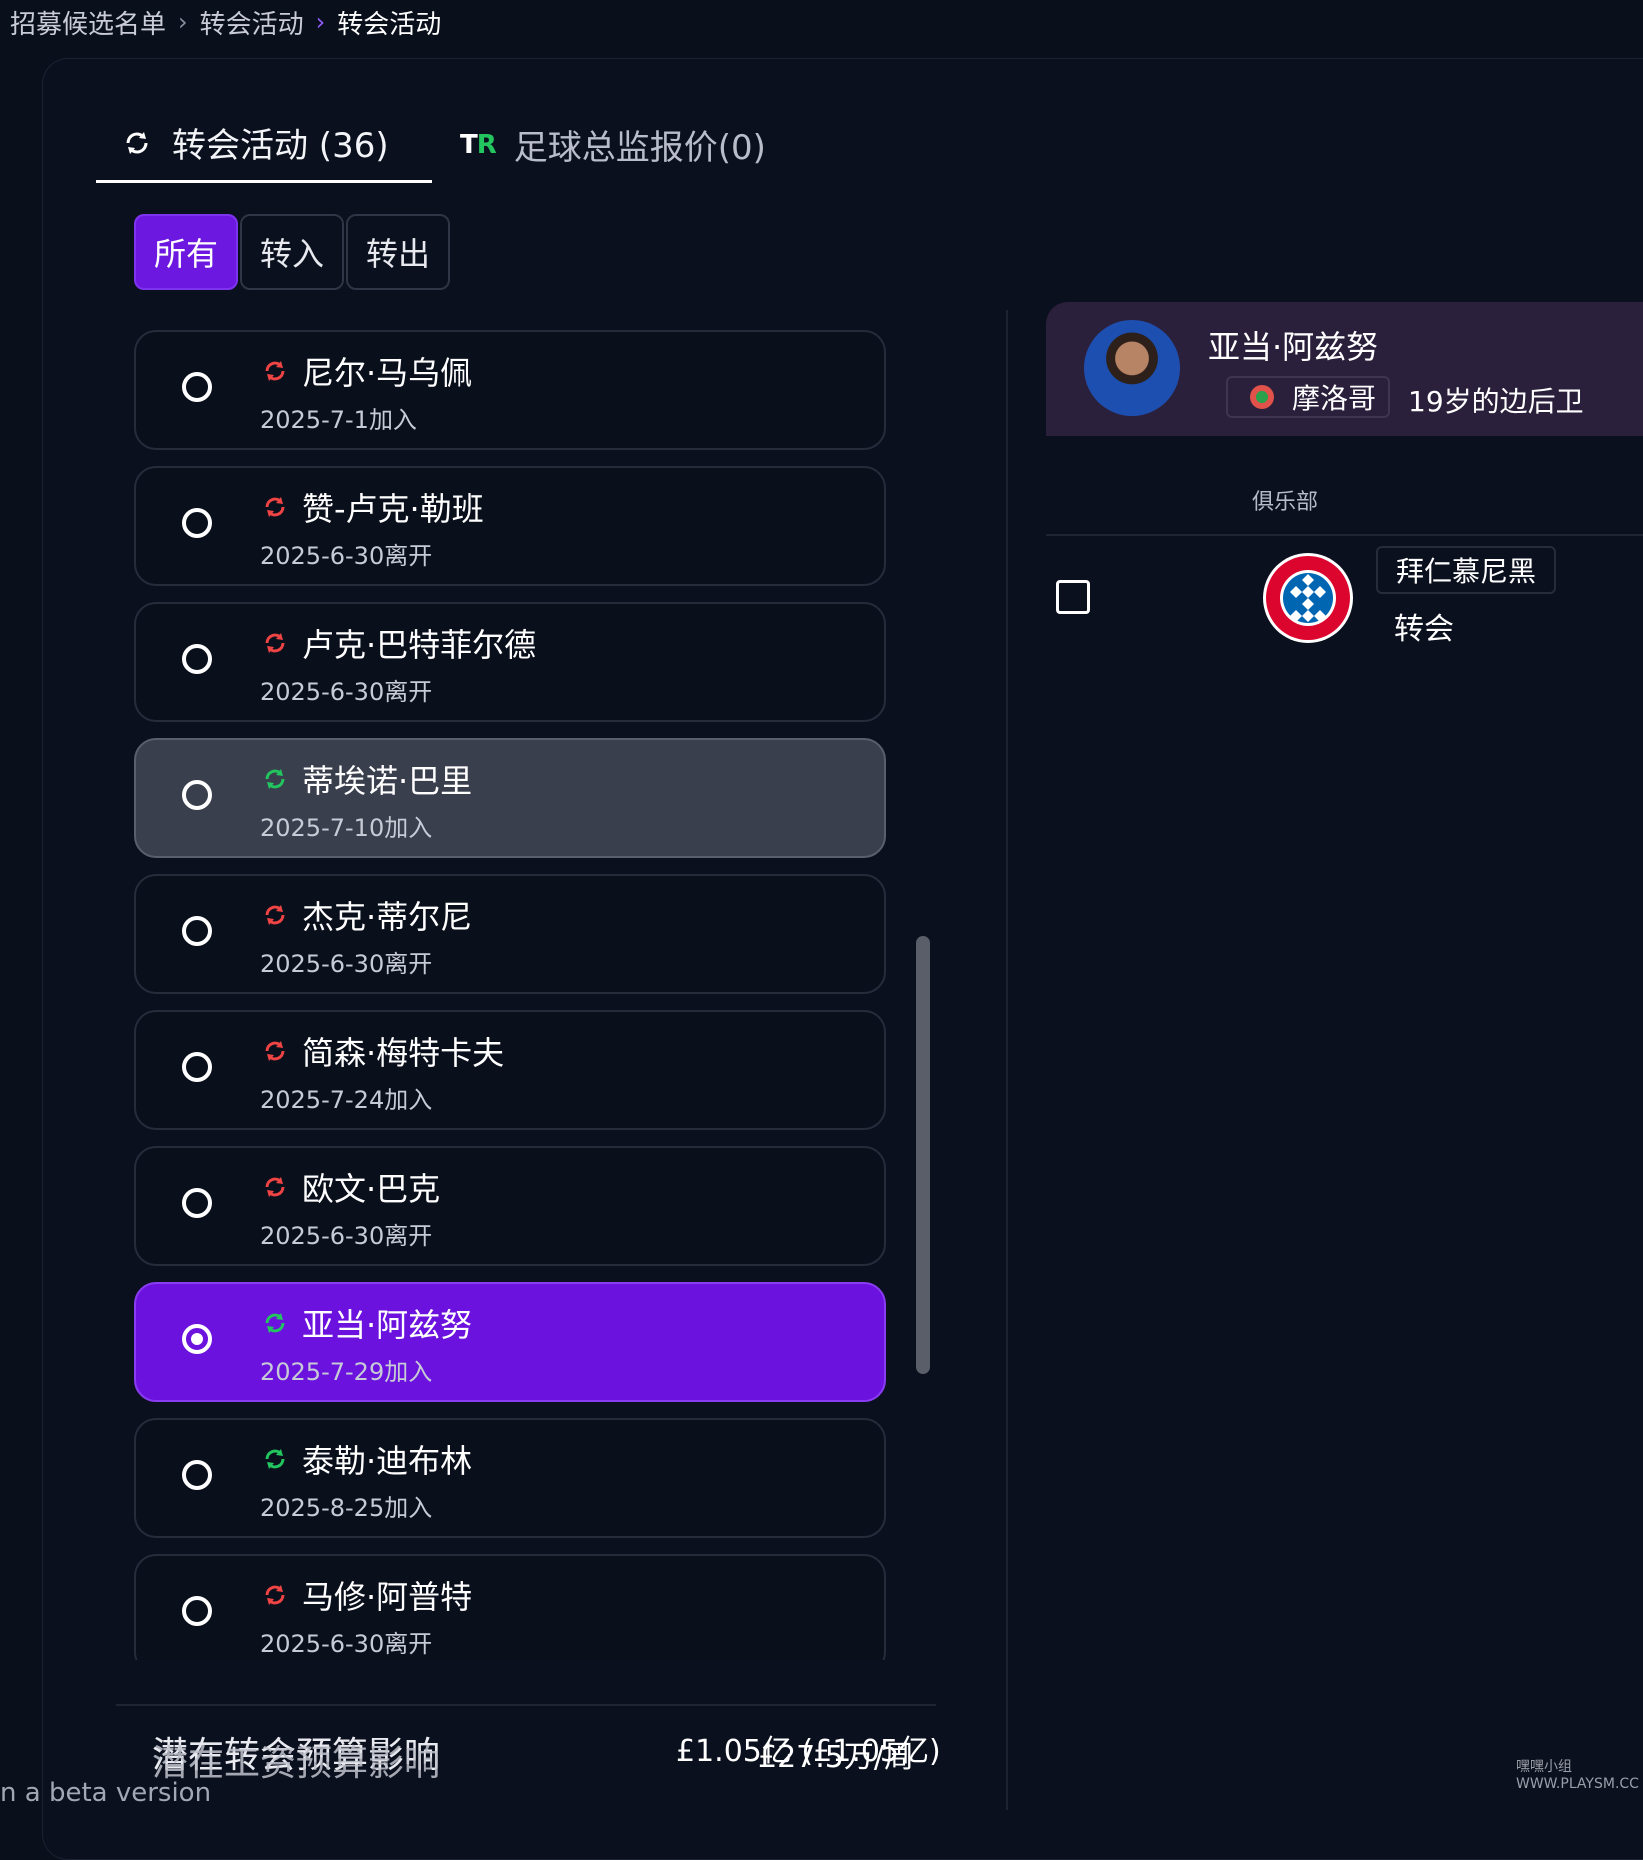 The width and height of the screenshot is (1643, 1860). Describe the element at coordinates (252, 22) in the screenshot. I see `breadcrumb-item-transfers: 转会活动` at that location.